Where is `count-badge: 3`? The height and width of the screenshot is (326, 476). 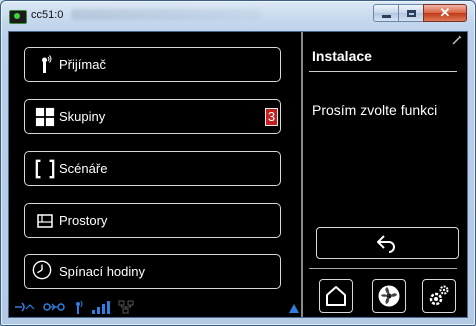 count-badge: 3 is located at coordinates (271, 117).